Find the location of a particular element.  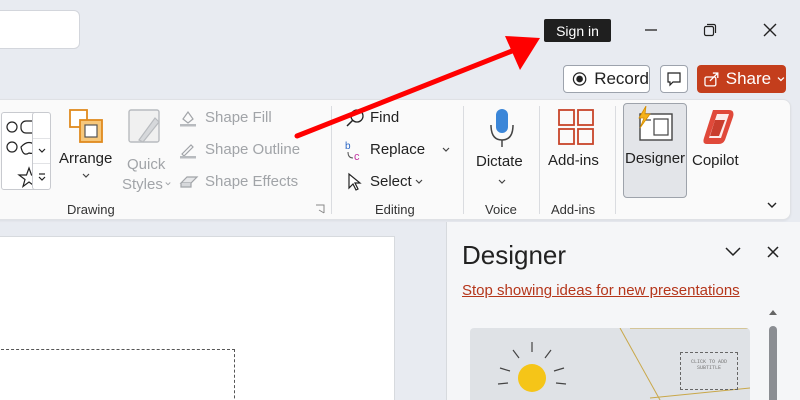

pane-options-icon is located at coordinates (733, 251).